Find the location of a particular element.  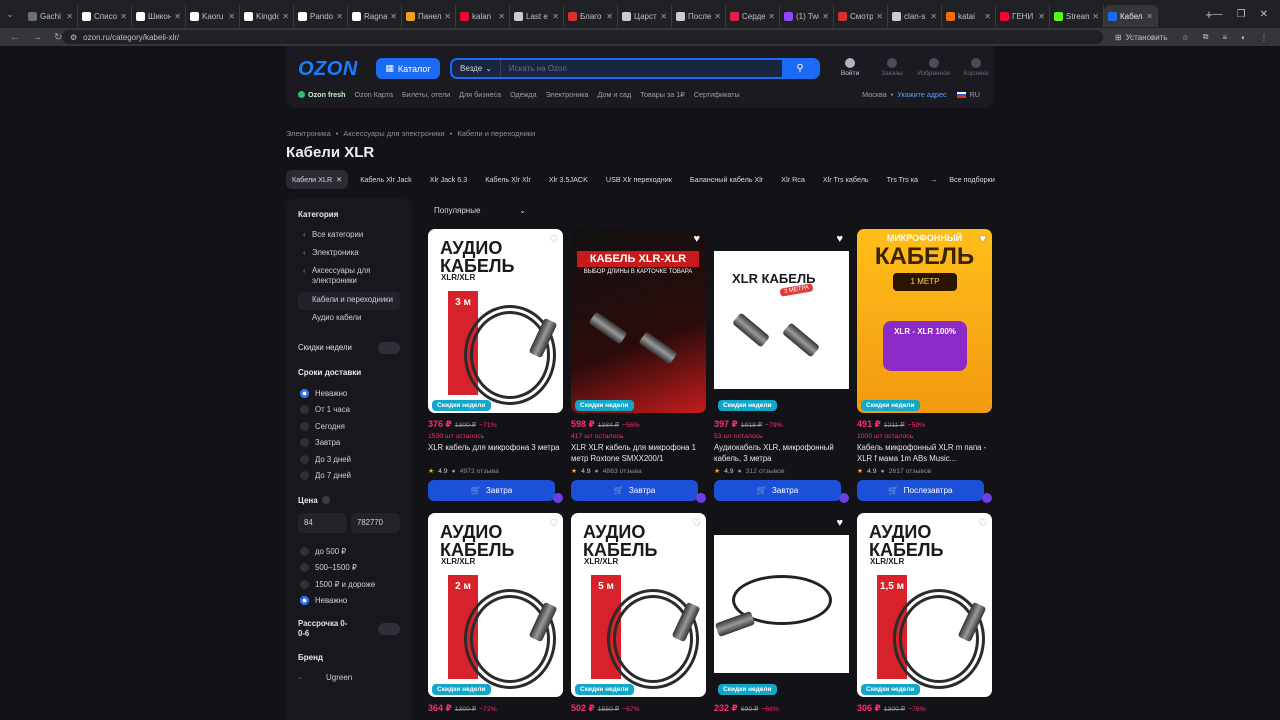

browser-tab: Благо ✕ is located at coordinates (591, 16).